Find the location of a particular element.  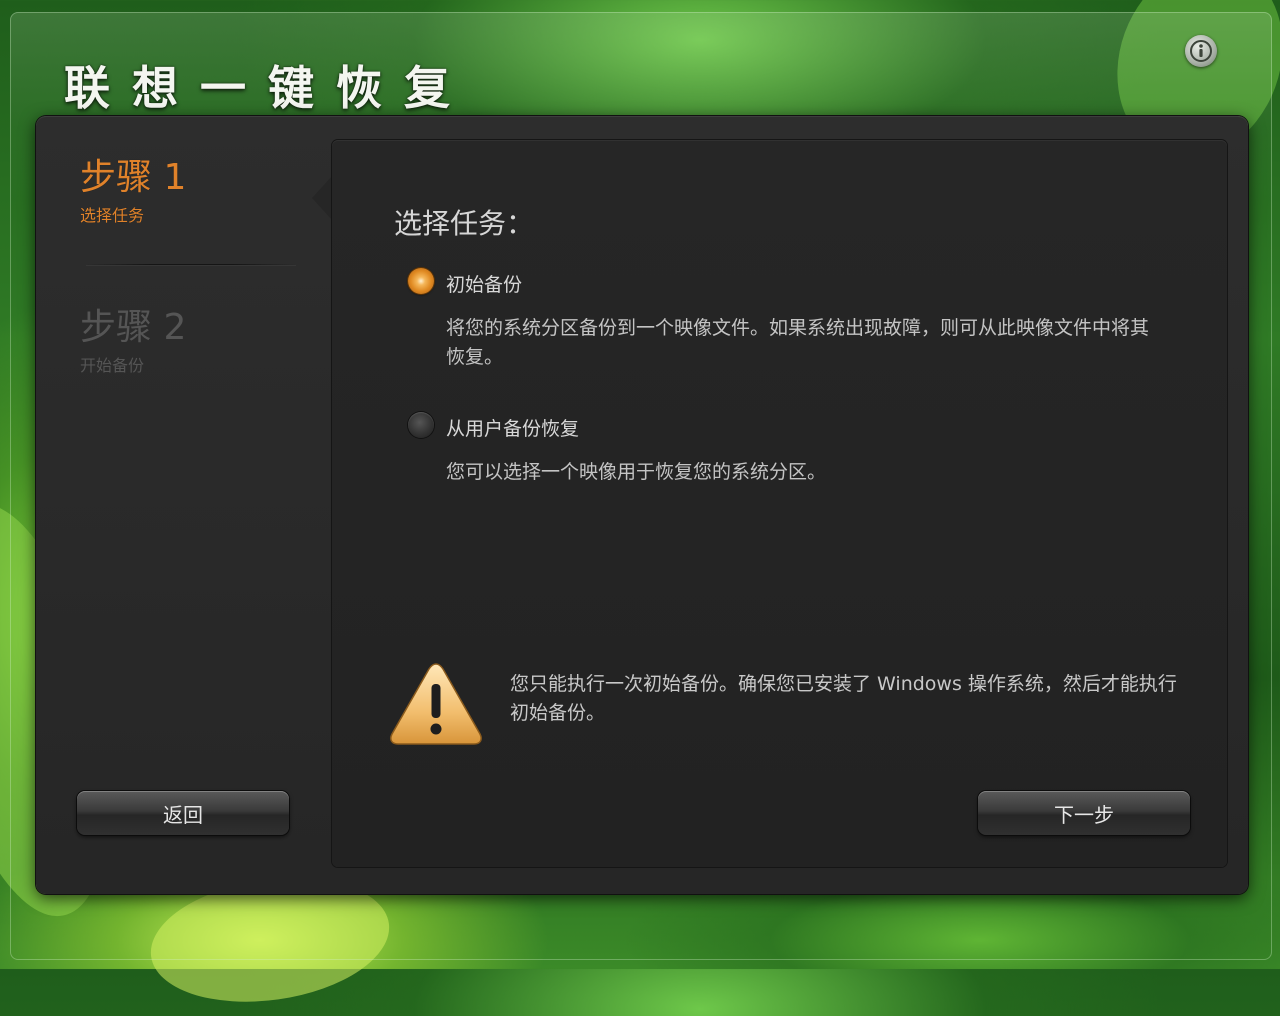

step-1-title: 步骤 1 is located at coordinates (133, 177).